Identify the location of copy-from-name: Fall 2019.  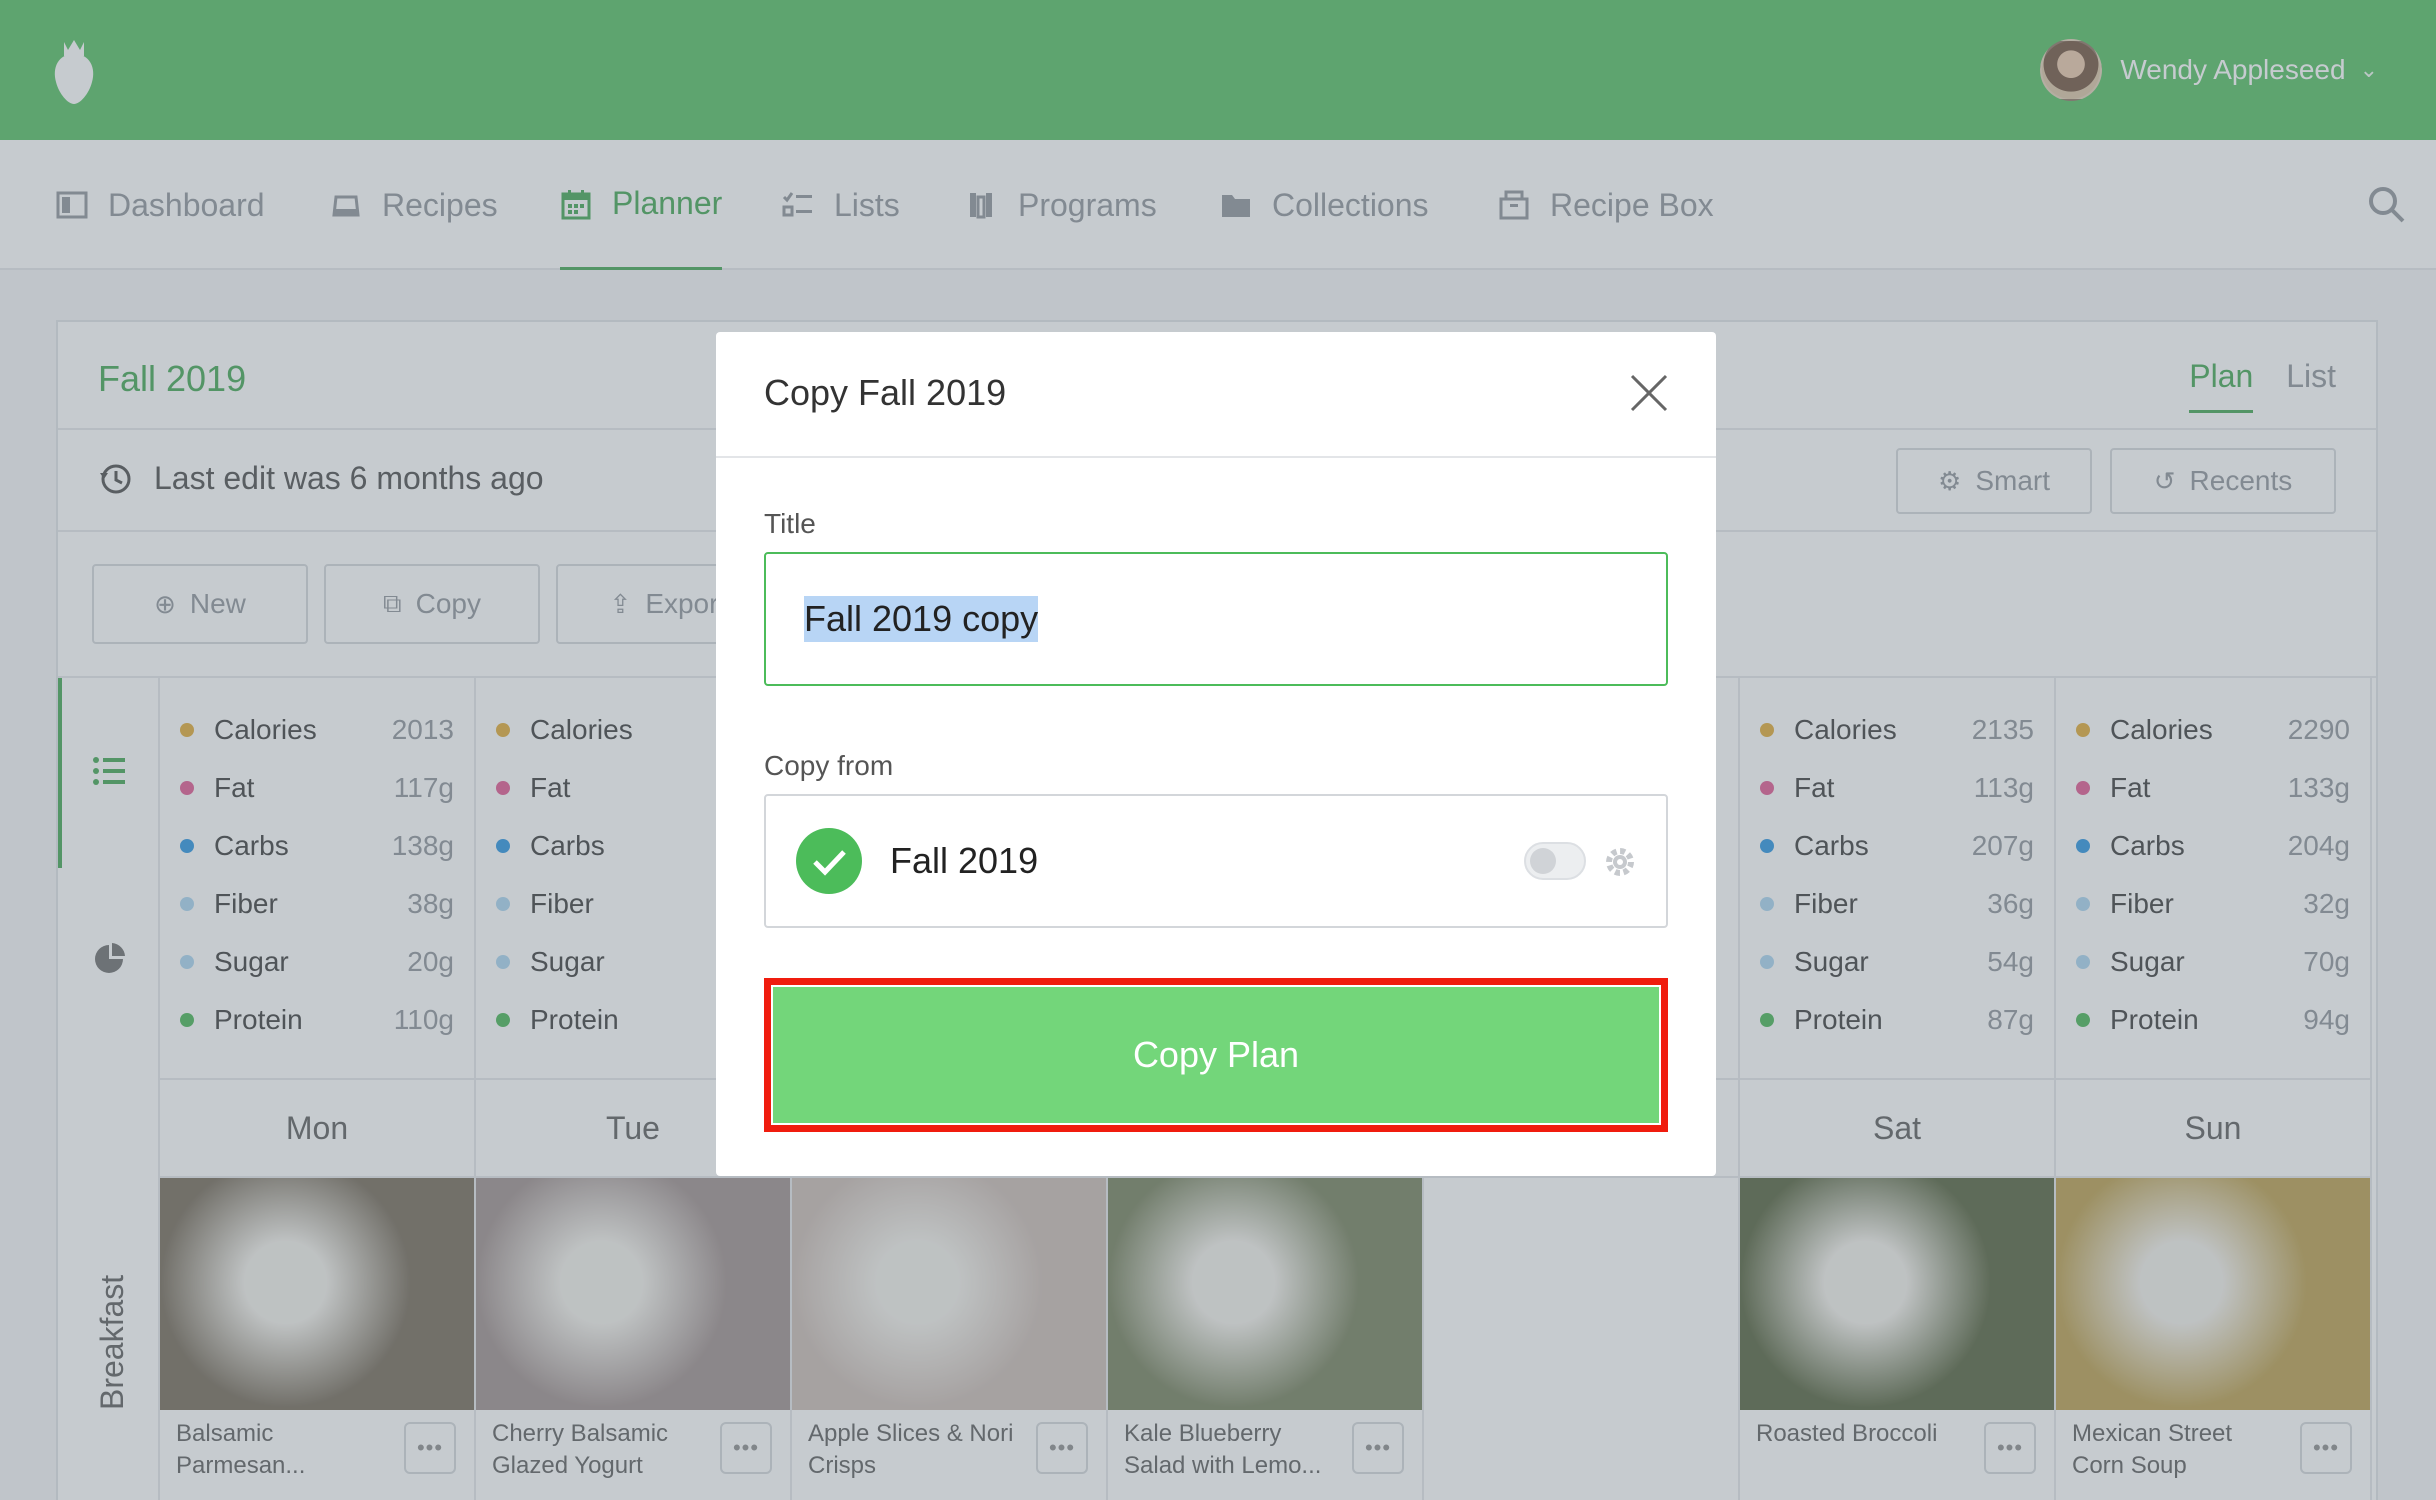
(964, 860).